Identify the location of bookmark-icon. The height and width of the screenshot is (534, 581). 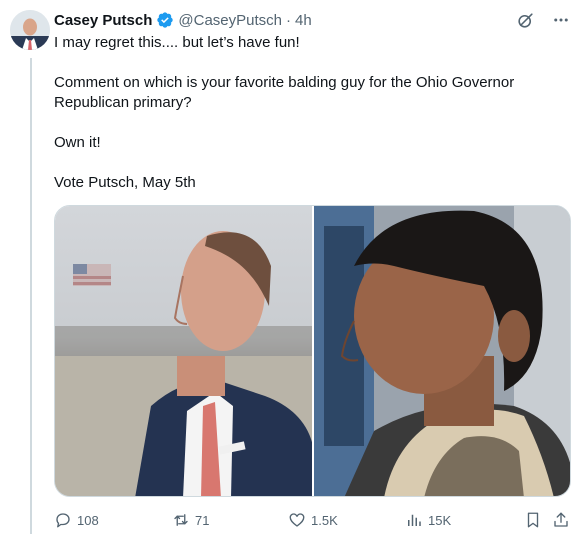
(533, 520).